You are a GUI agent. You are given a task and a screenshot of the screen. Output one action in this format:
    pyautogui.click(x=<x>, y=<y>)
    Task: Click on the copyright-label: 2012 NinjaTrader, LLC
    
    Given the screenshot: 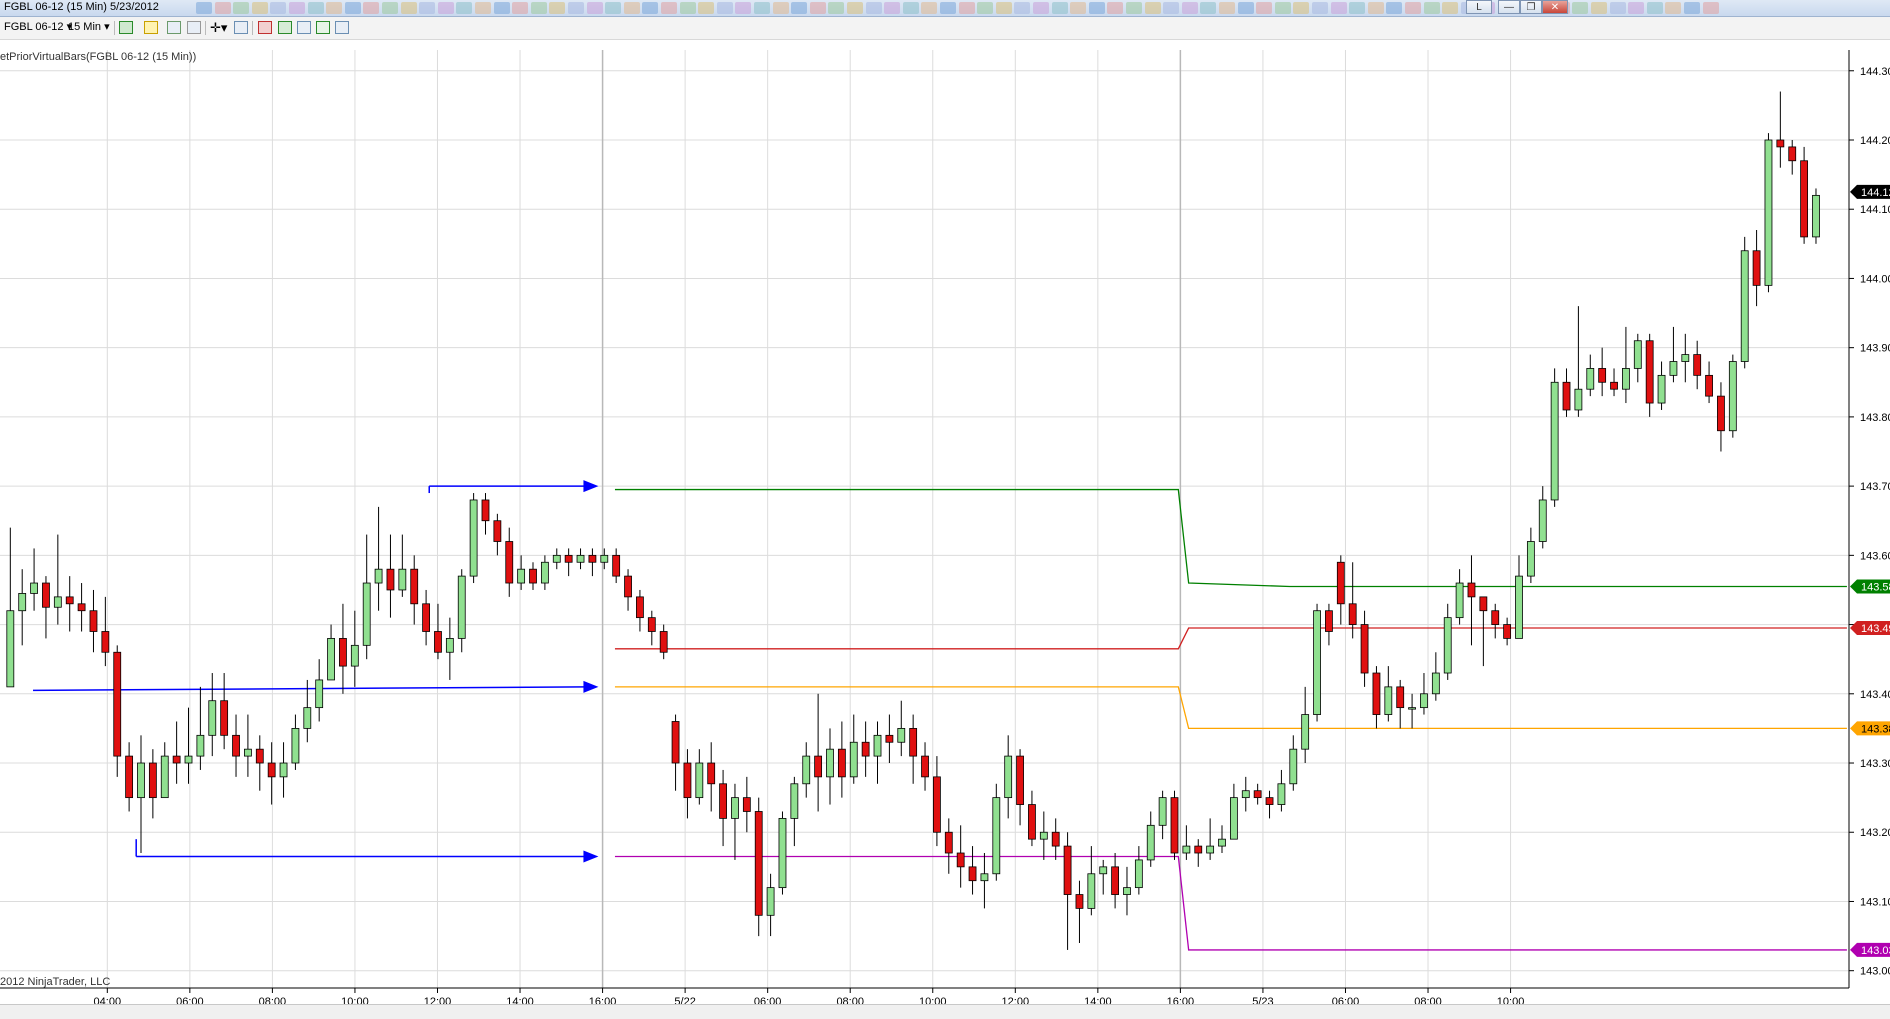 What is the action you would take?
    pyautogui.click(x=55, y=982)
    